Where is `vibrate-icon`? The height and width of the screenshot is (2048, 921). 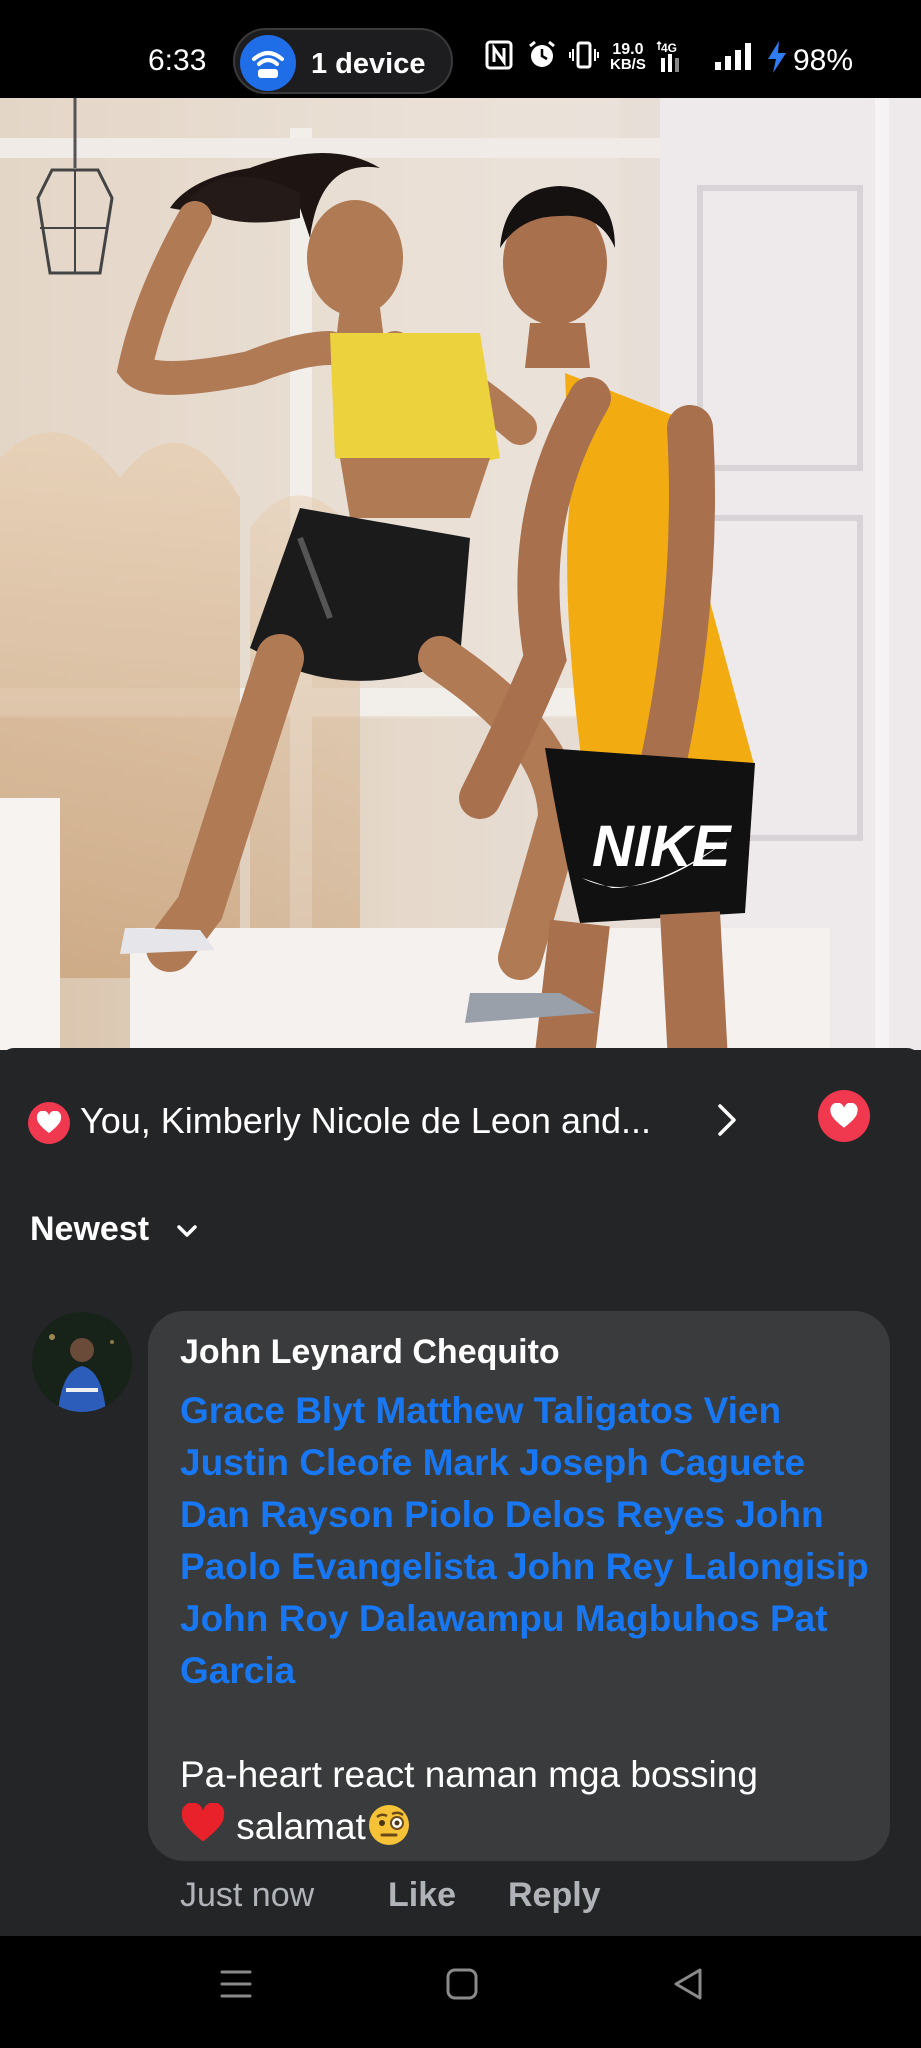 vibrate-icon is located at coordinates (584, 55).